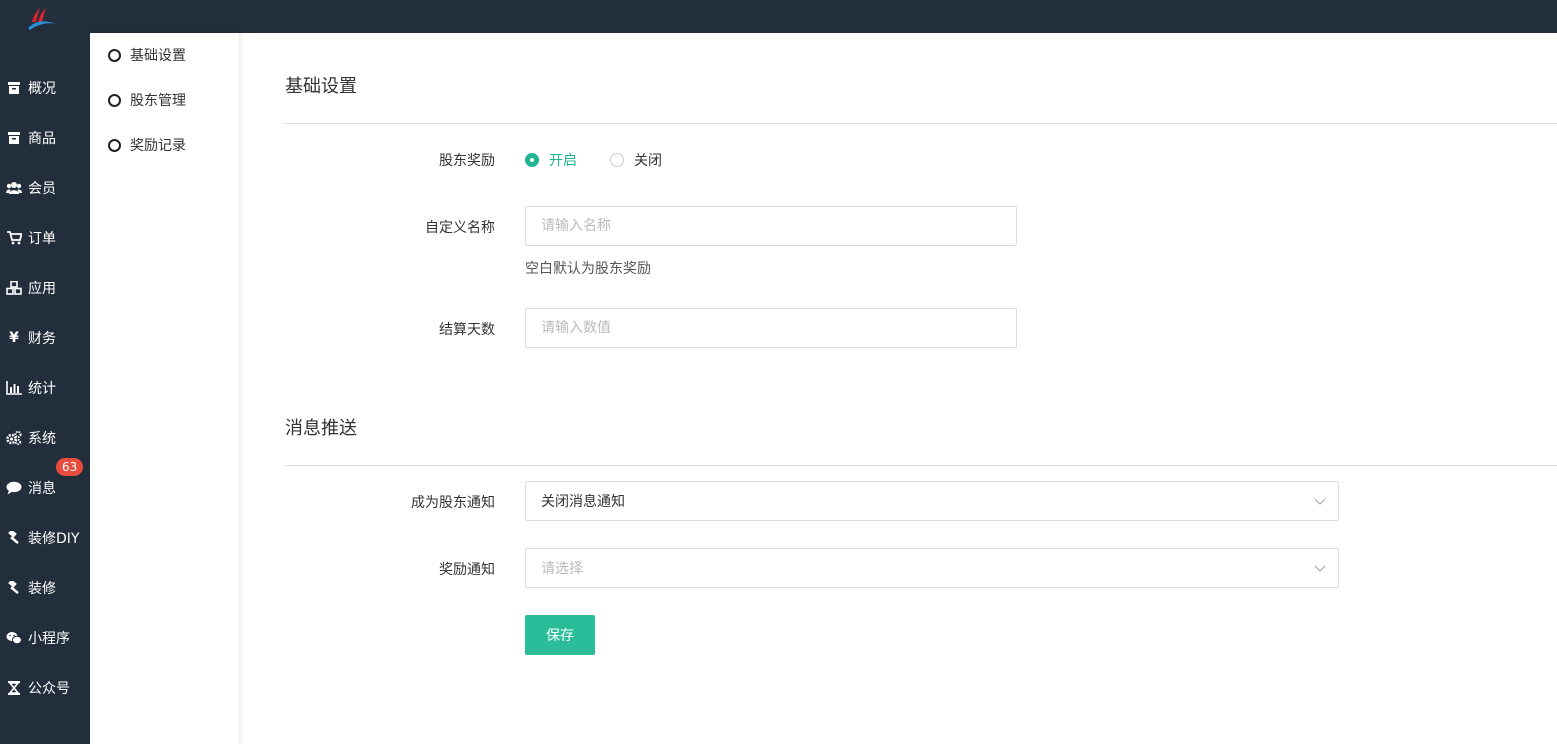 The width and height of the screenshot is (1557, 744). Describe the element at coordinates (562, 569) in the screenshot. I see `select-placeholder: 请选择` at that location.